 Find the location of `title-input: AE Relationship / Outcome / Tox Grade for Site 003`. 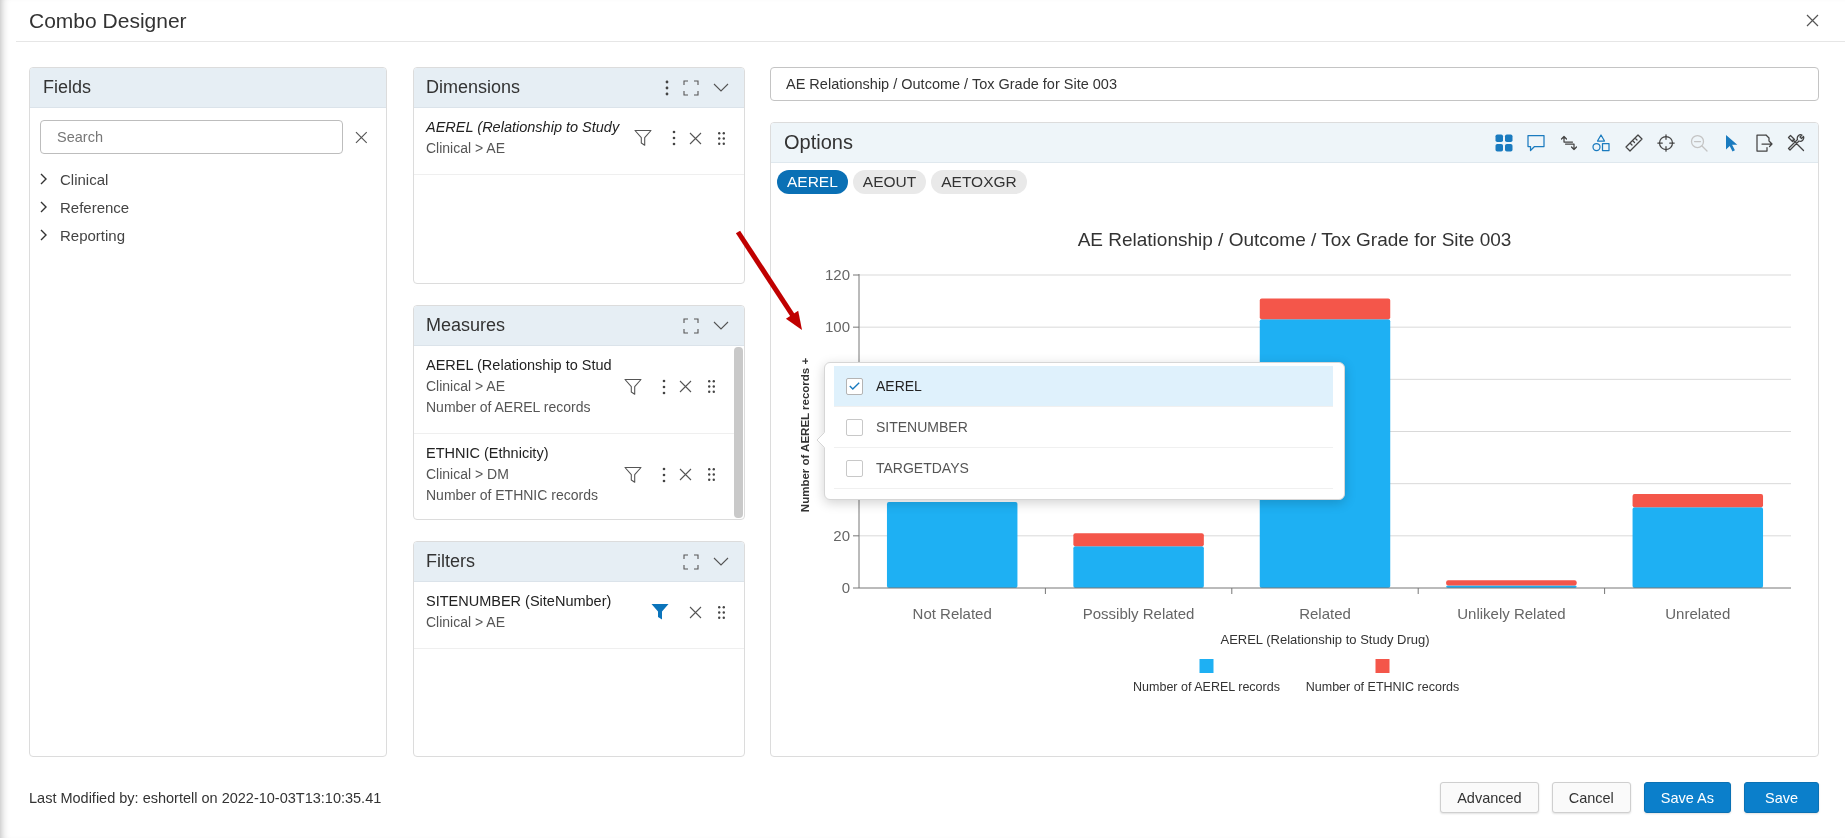

title-input: AE Relationship / Outcome / Tox Grade for Site 003 is located at coordinates (1294, 84).